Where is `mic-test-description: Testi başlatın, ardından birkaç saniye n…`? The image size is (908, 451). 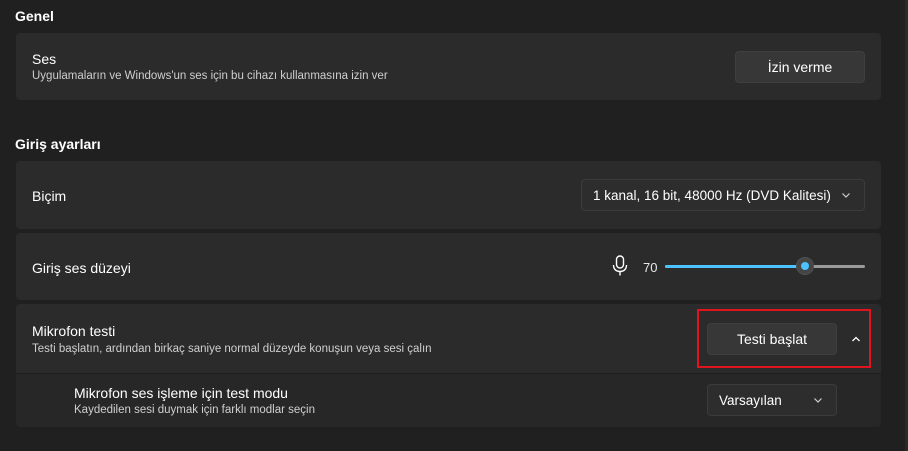 mic-test-description: Testi başlatın, ardından birkaç saniye n… is located at coordinates (232, 349).